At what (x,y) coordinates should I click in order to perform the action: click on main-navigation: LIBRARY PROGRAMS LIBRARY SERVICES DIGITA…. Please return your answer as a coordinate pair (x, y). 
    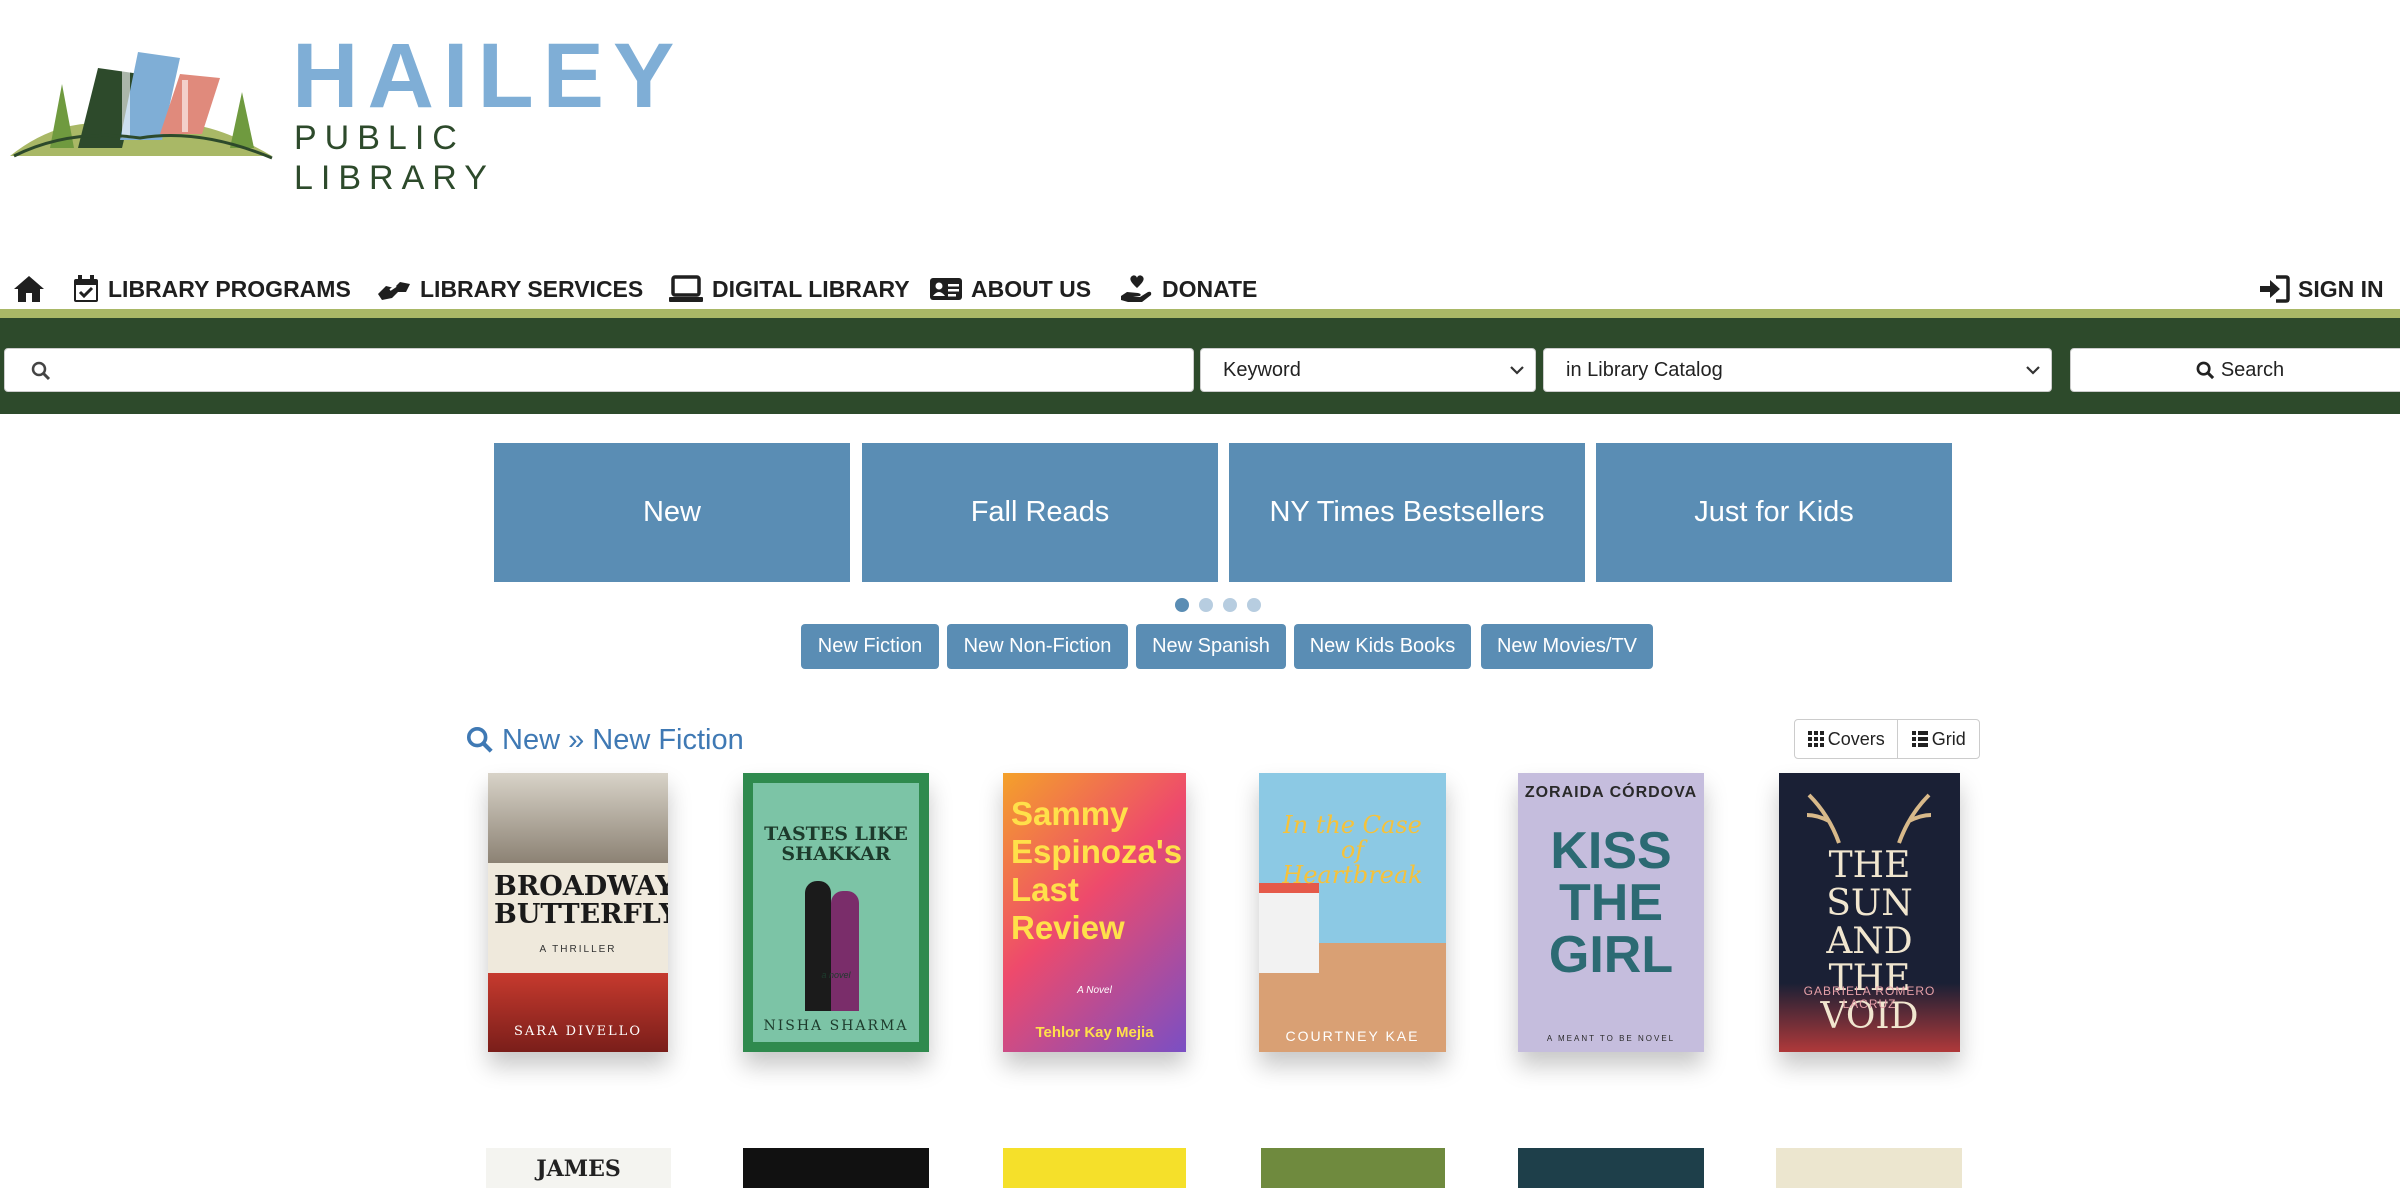
    Looking at the image, I should click on (1200, 290).